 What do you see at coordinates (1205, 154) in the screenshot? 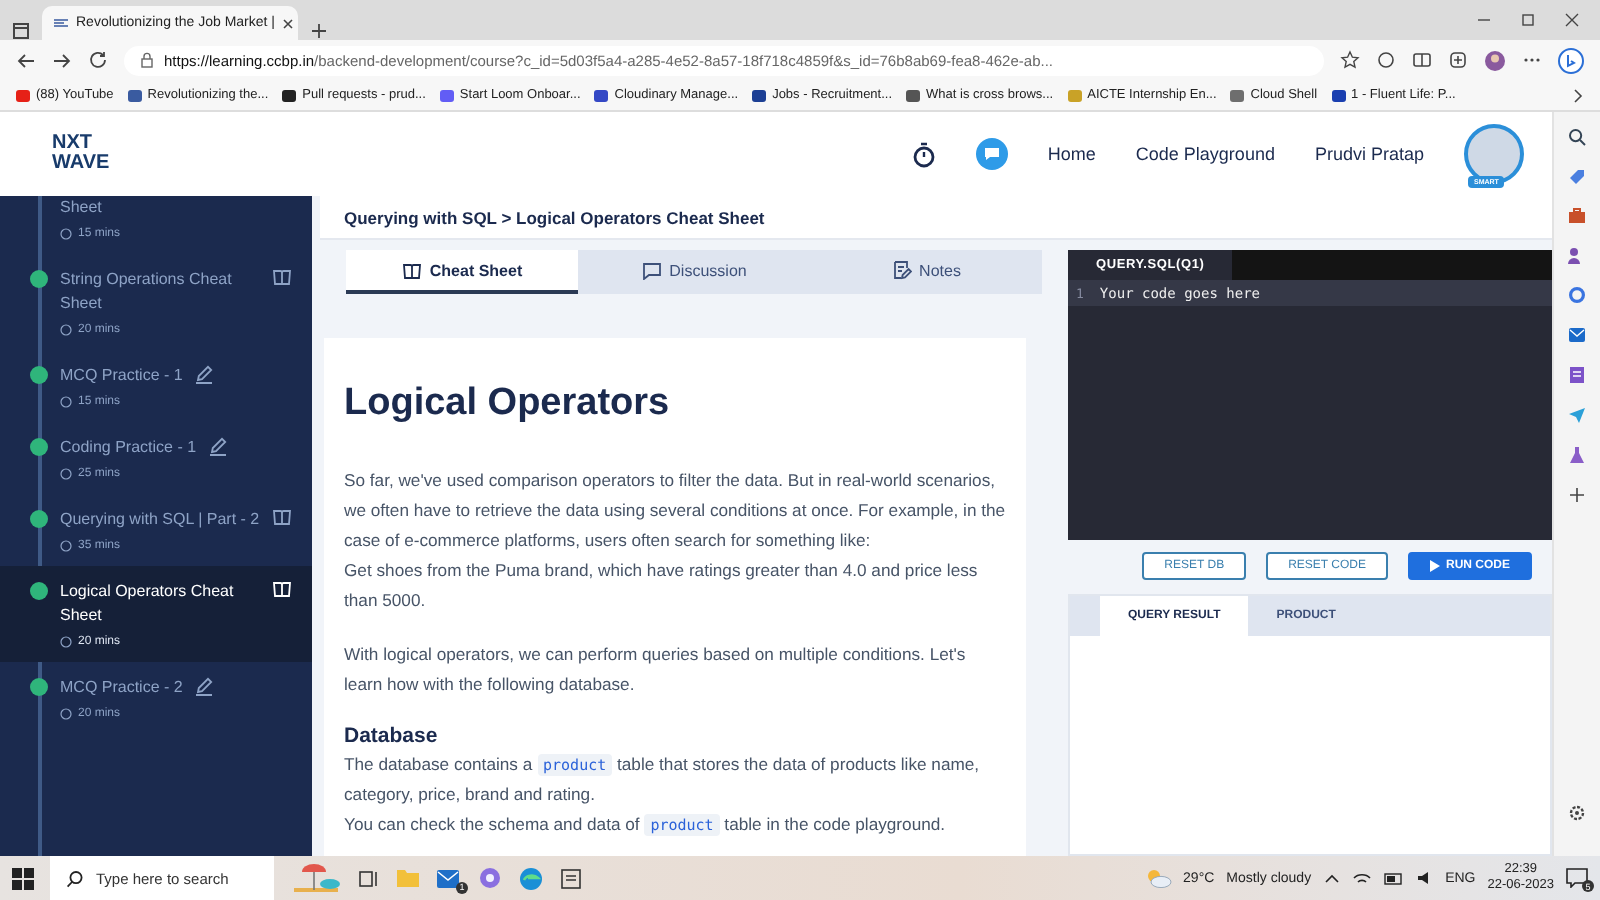
I see `nav-link: Code Playground` at bounding box center [1205, 154].